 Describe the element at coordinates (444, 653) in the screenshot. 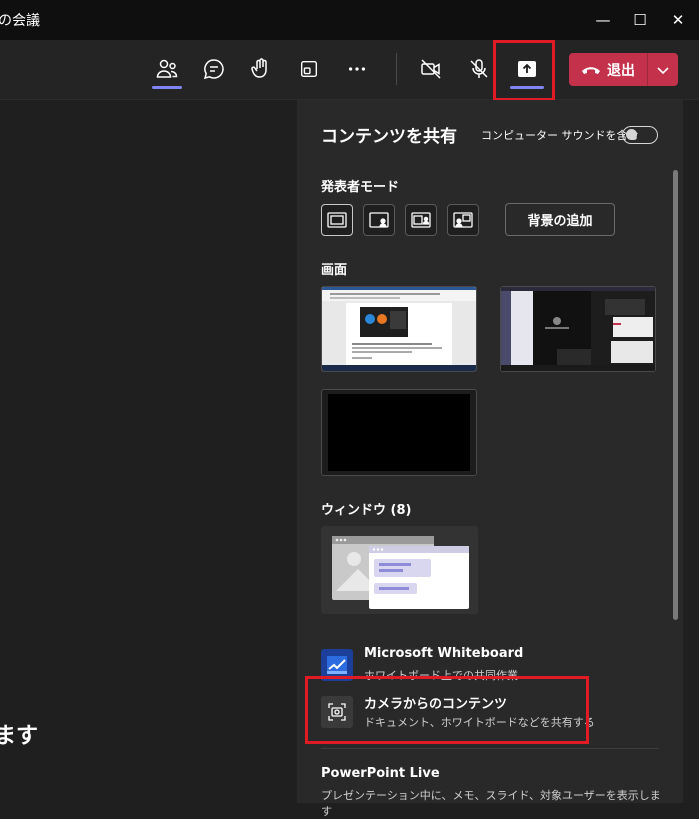

I see `app-title: Microsoft Whiteboard` at that location.